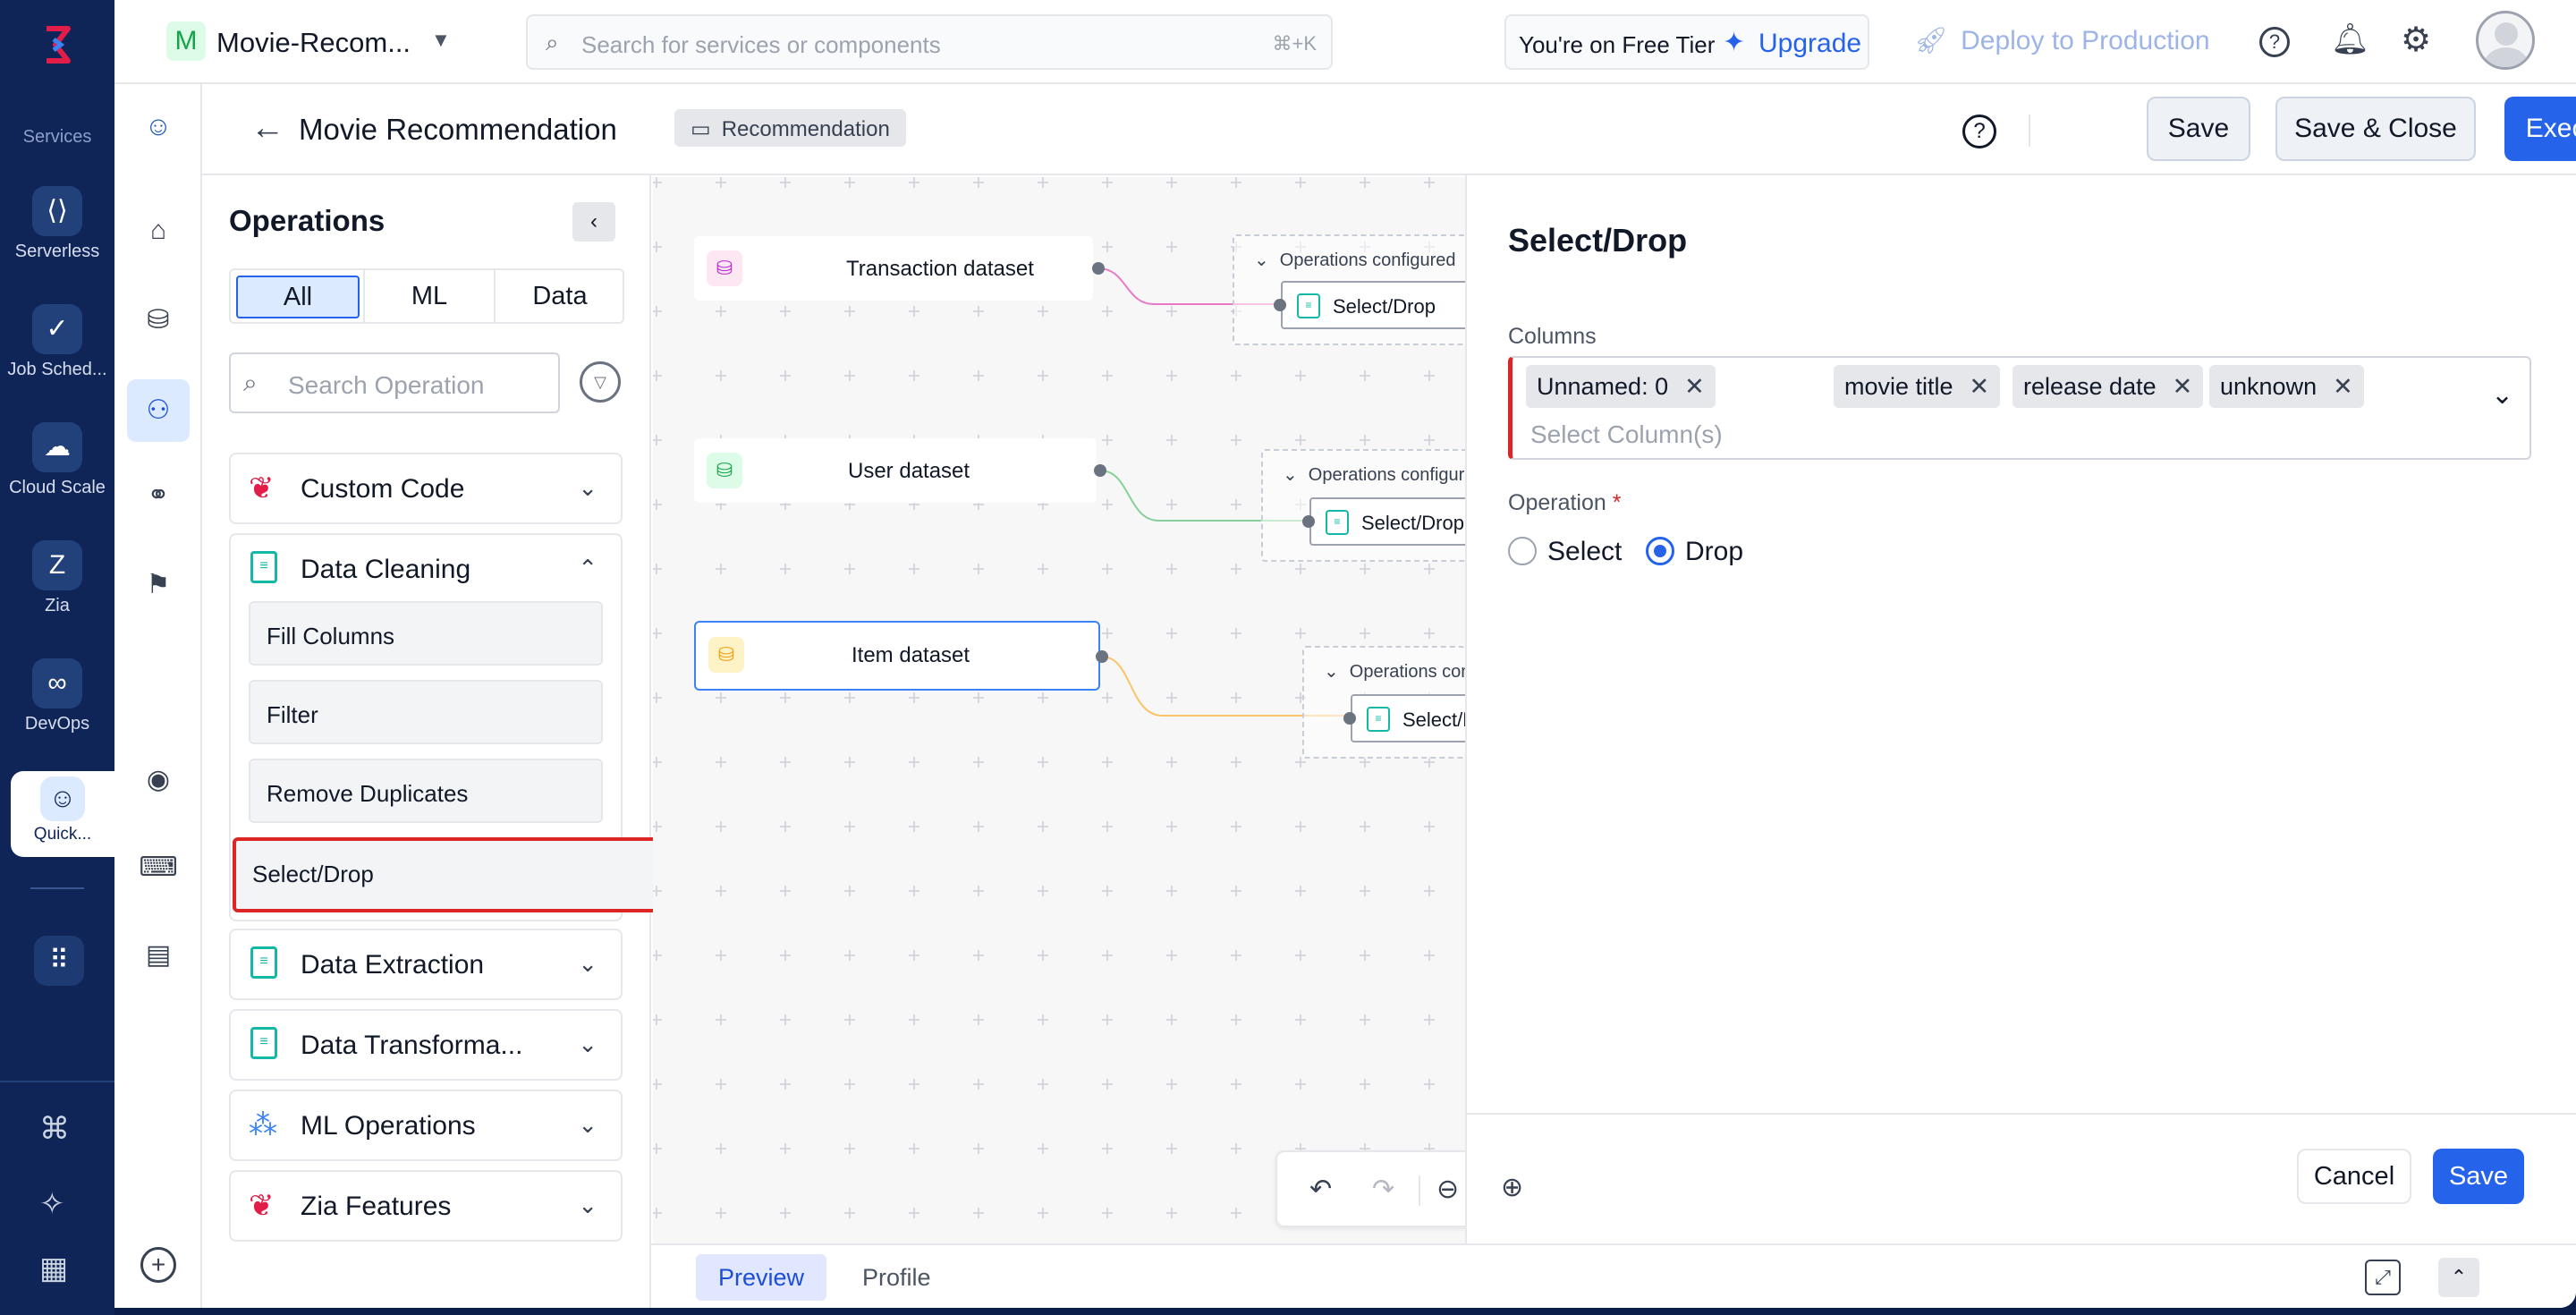 The image size is (2576, 1315). Describe the element at coordinates (158, 956) in the screenshot. I see `document-icon: ▤` at that location.